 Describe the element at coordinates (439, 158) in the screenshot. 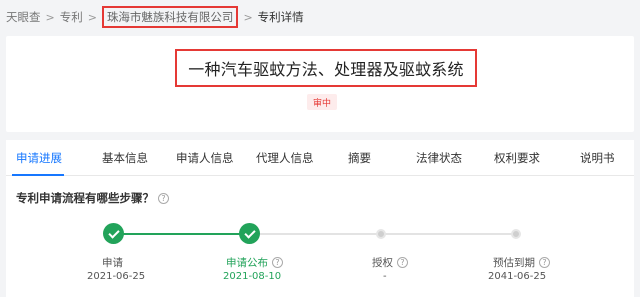

I see `tab-legal-status: 法律状态` at that location.